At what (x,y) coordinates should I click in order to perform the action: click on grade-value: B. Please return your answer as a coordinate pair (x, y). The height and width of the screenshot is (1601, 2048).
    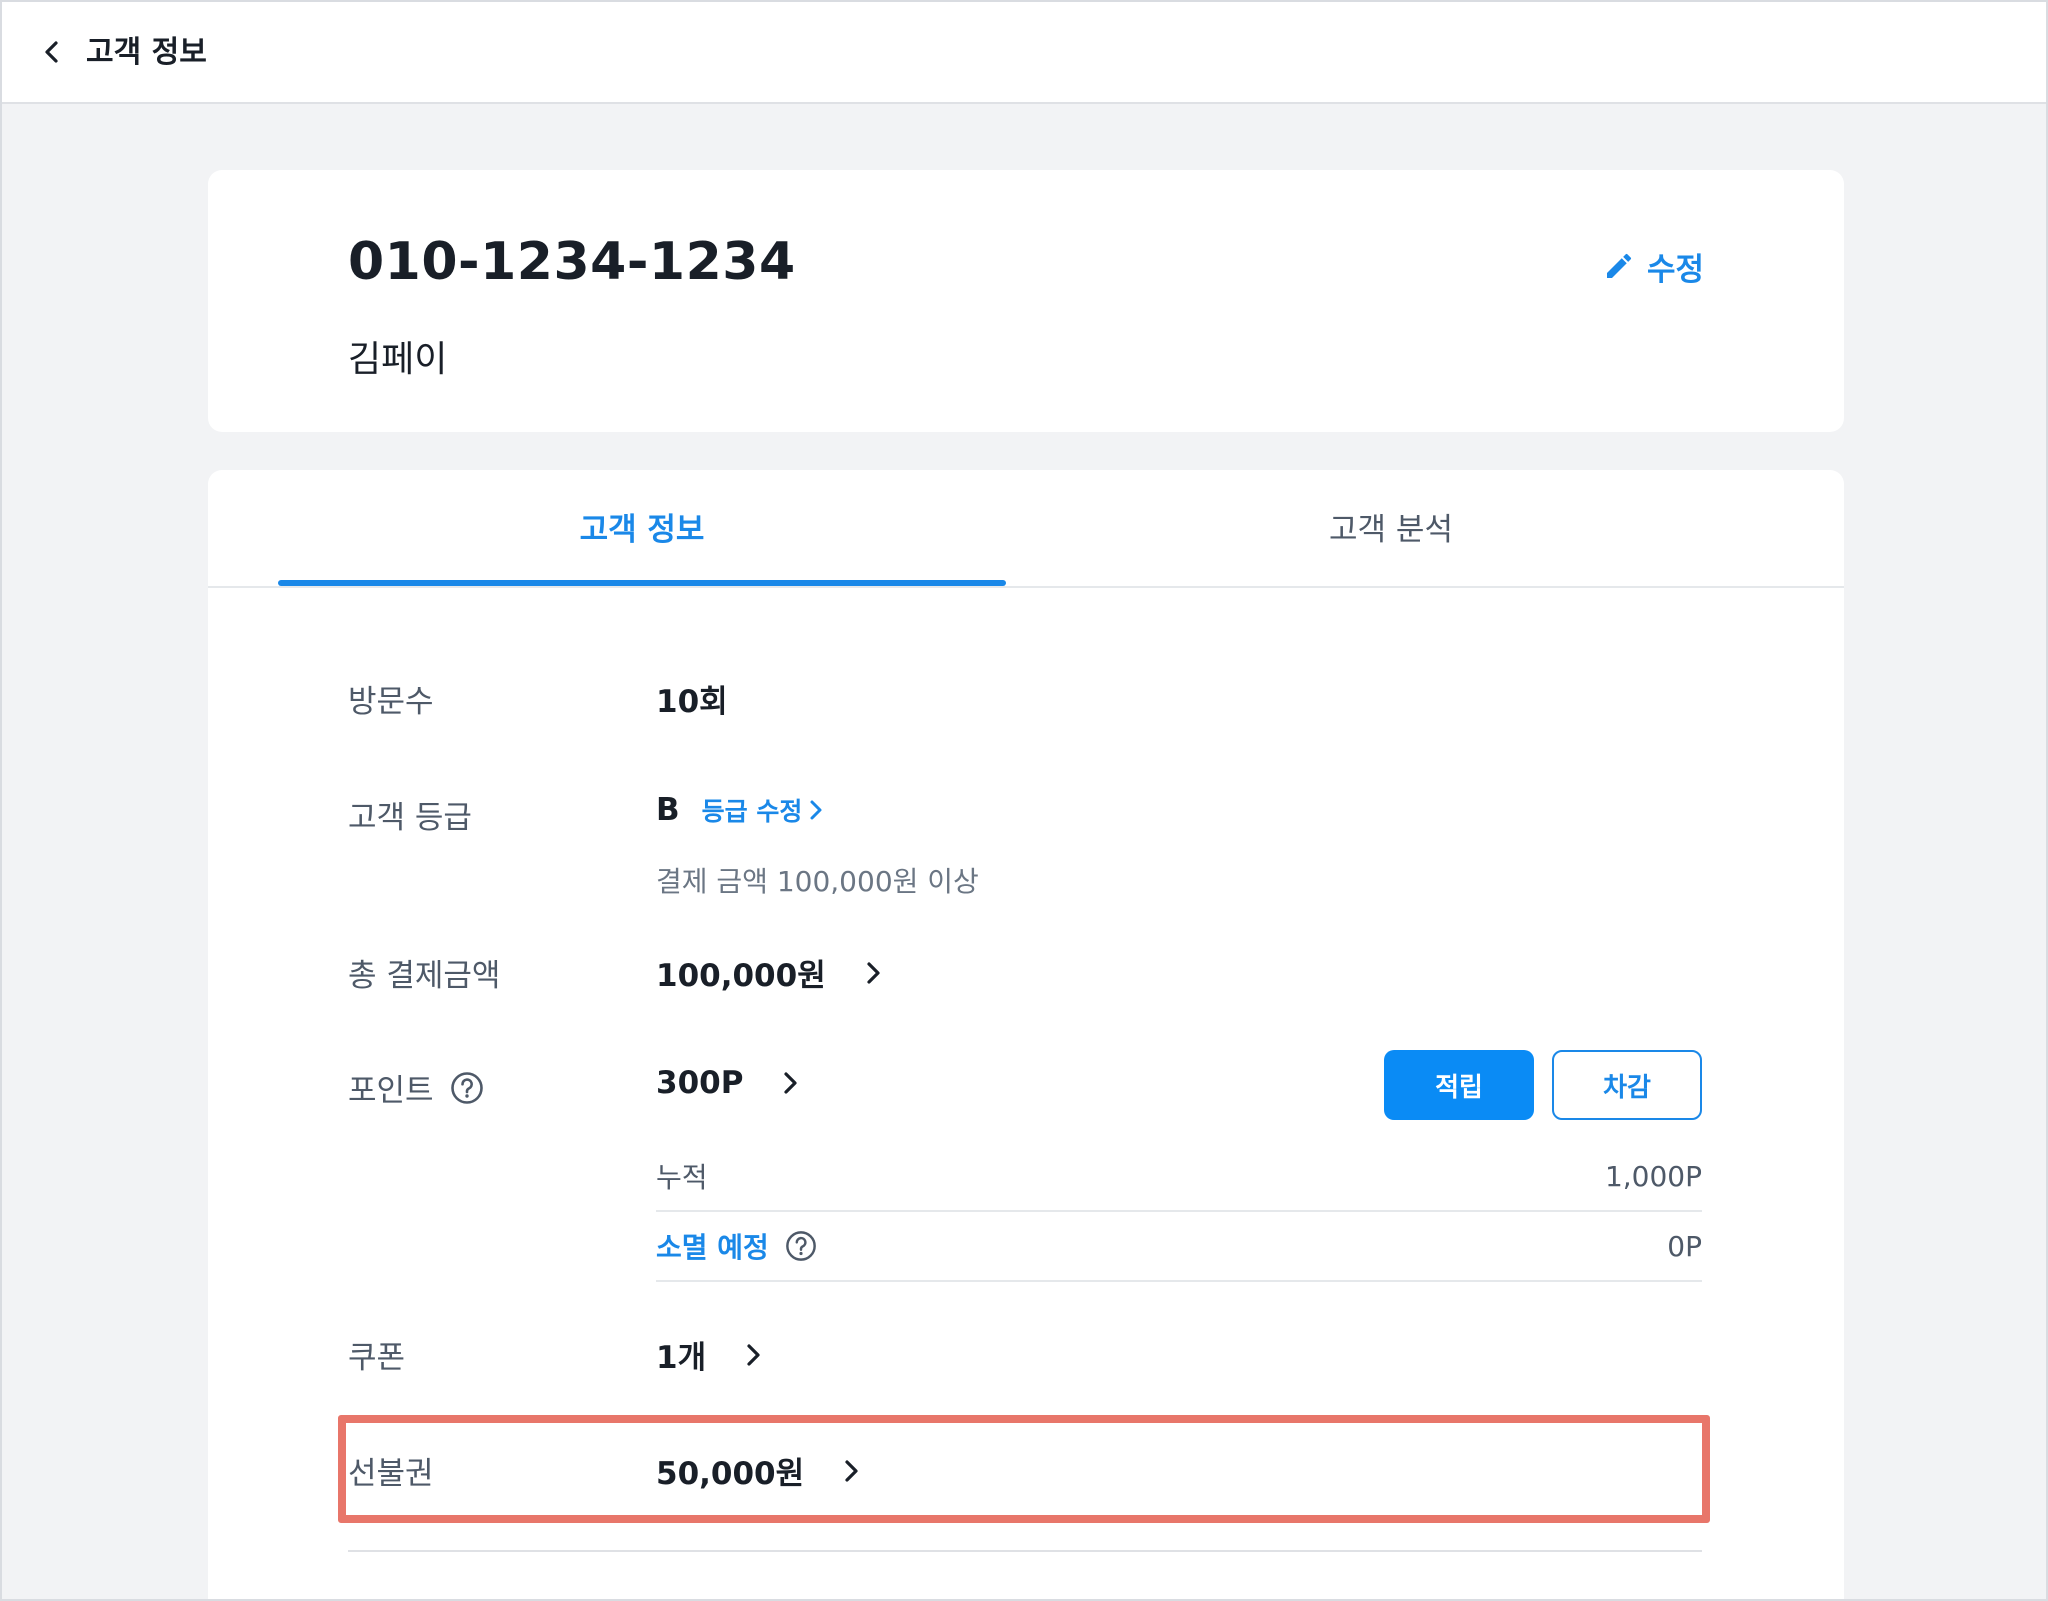
    Looking at the image, I should click on (668, 810).